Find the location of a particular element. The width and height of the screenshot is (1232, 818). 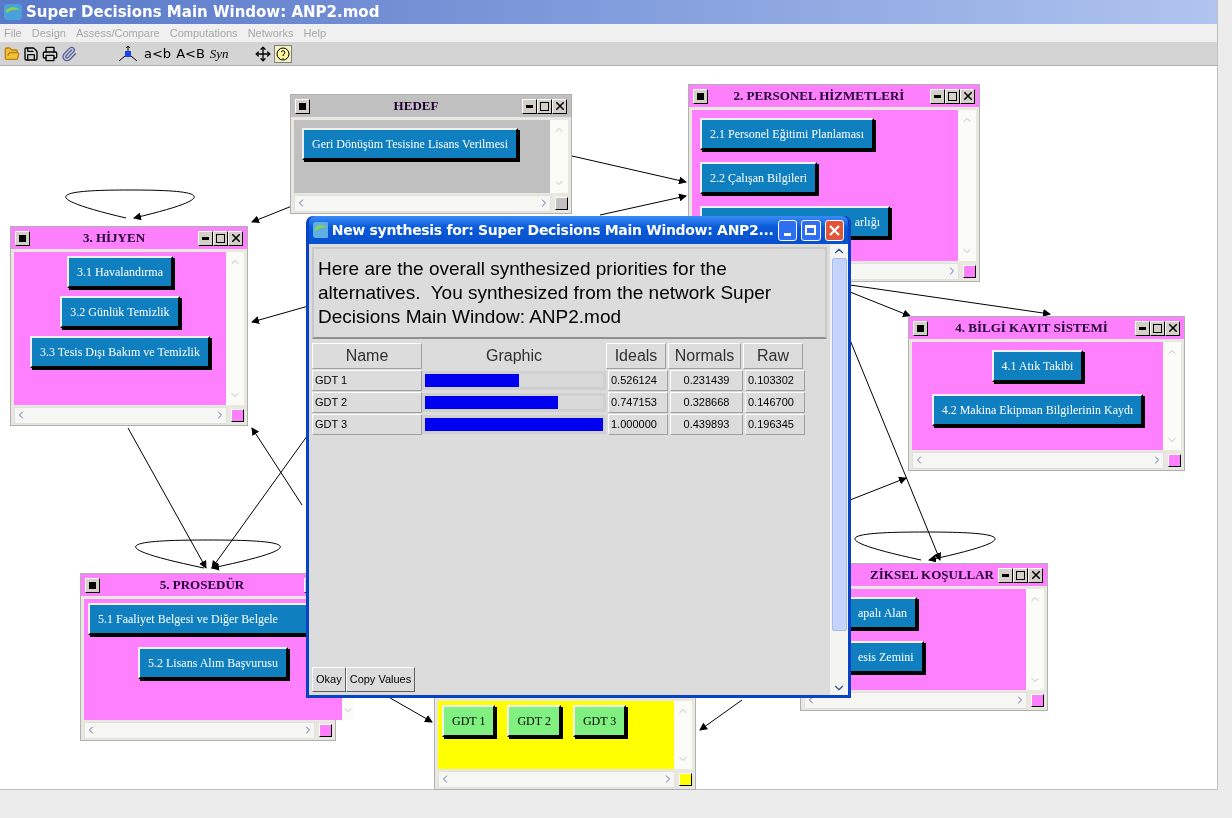

cluster-title: 4. BİLGİ KAYIT SİSTEMİ is located at coordinates (1031, 328).